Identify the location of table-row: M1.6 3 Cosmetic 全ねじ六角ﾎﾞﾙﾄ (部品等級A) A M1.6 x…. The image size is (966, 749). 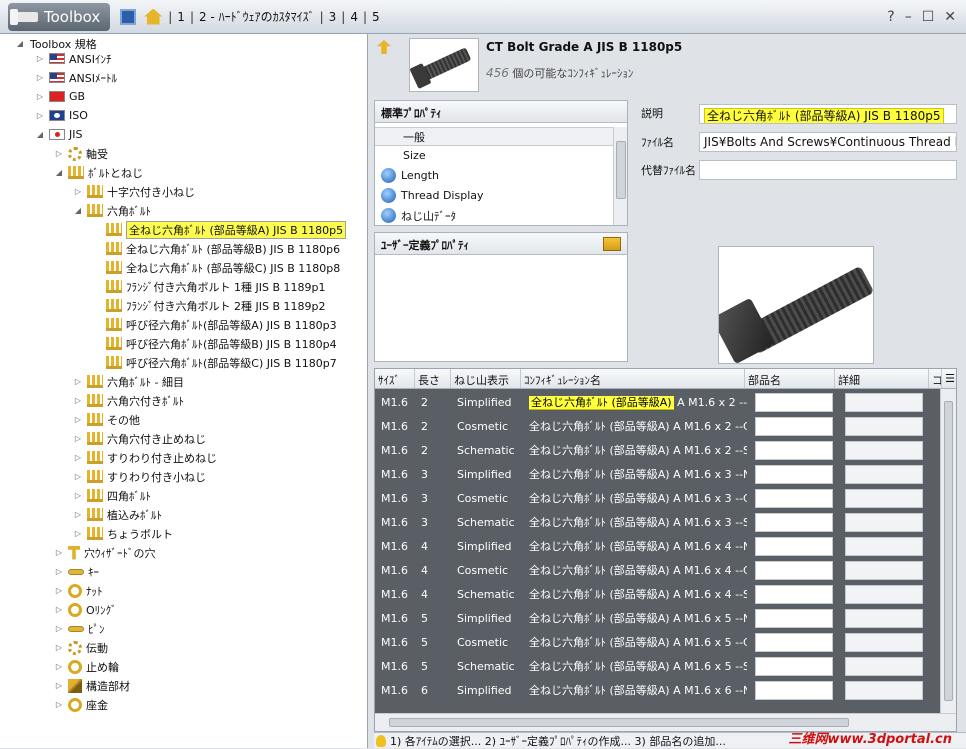
(658, 498).